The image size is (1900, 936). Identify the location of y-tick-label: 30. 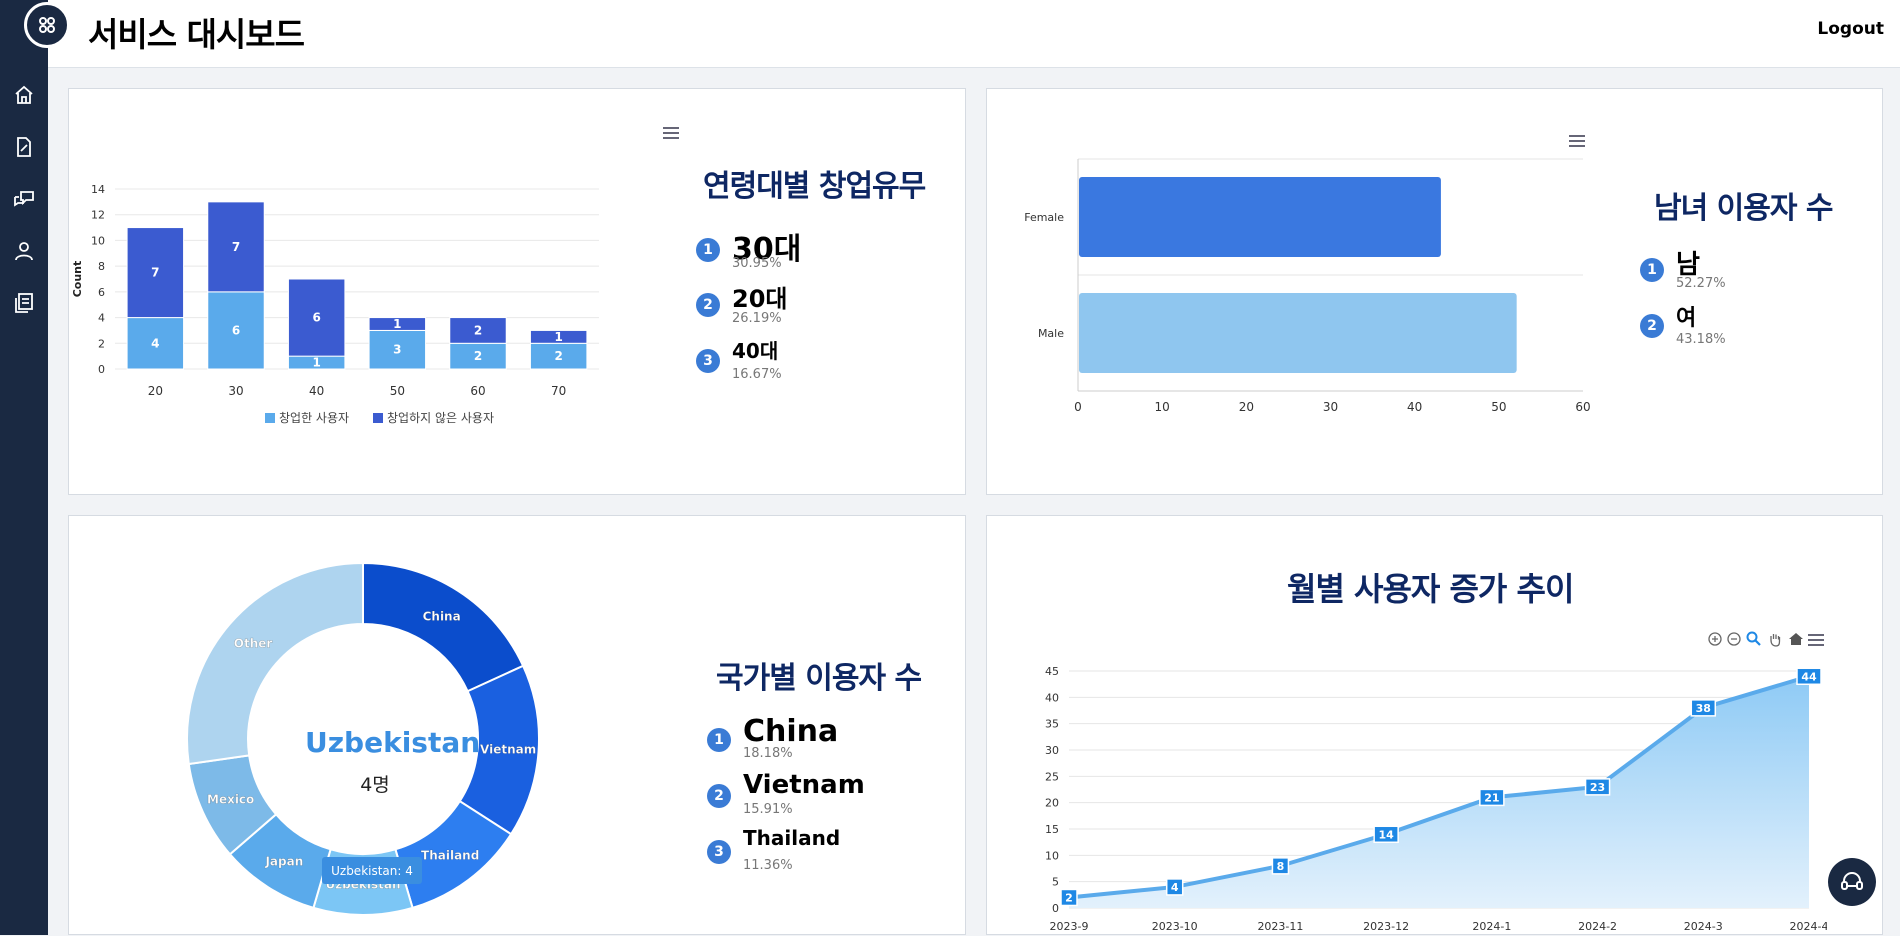
(1052, 750).